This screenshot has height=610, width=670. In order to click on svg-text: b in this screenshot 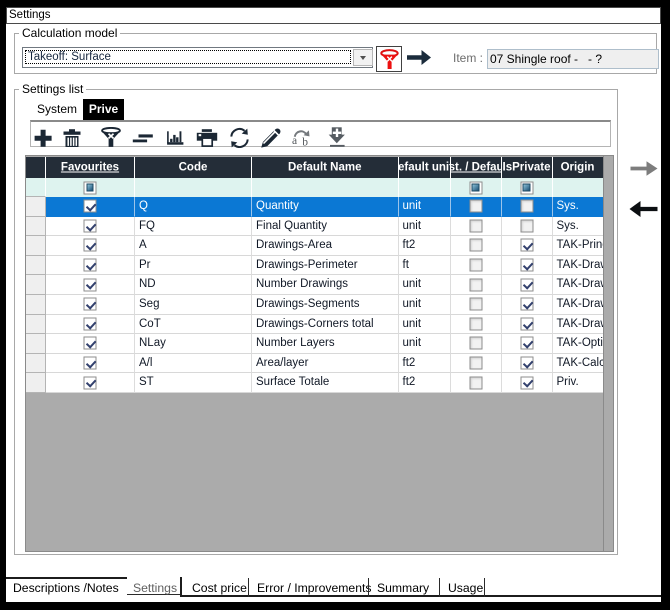, I will do `click(305, 142)`.